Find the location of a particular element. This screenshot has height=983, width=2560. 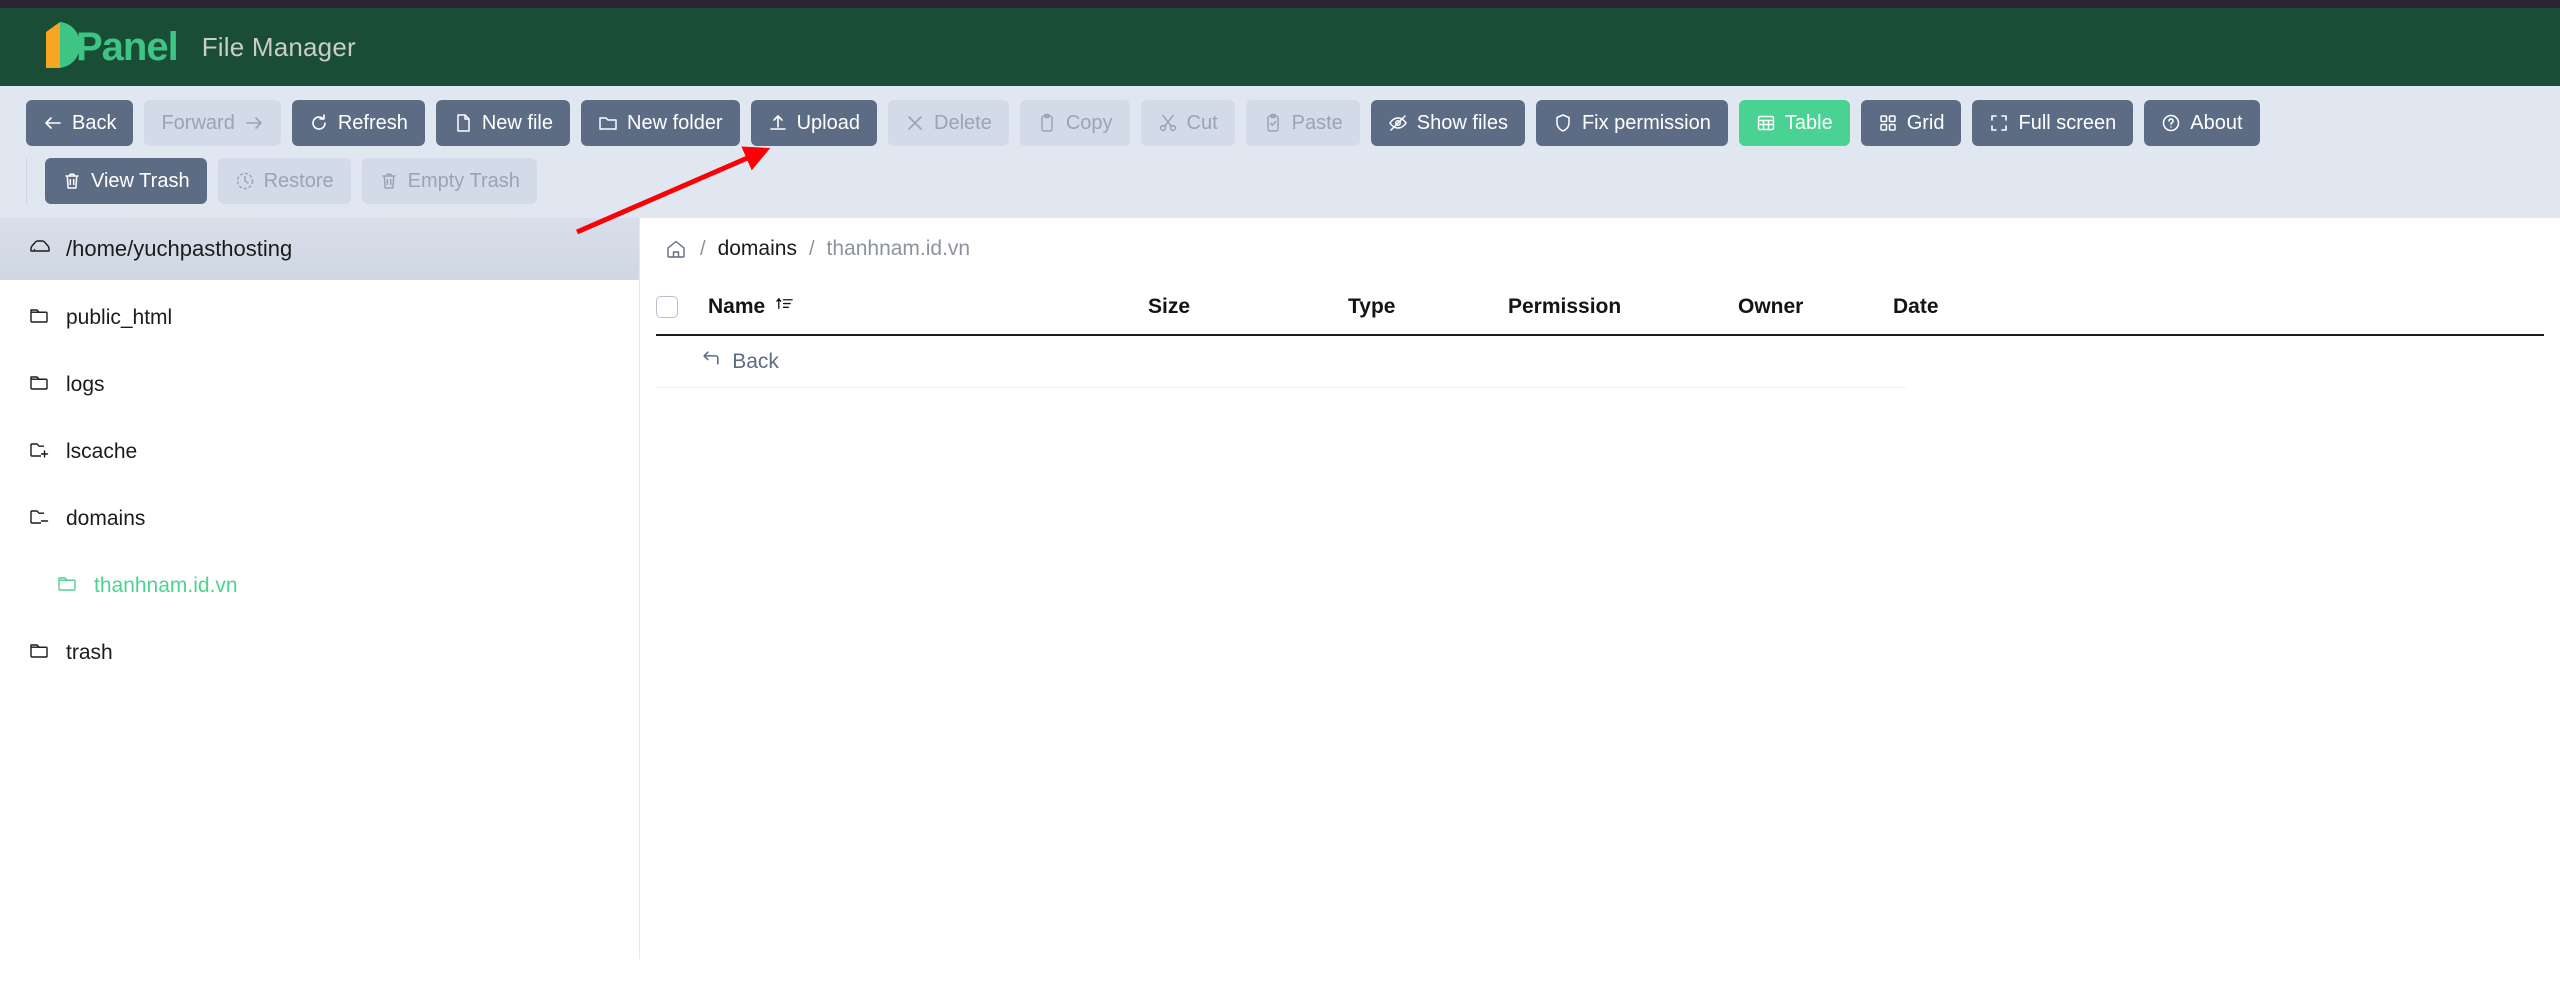

toolbar-divider is located at coordinates (28, 181).